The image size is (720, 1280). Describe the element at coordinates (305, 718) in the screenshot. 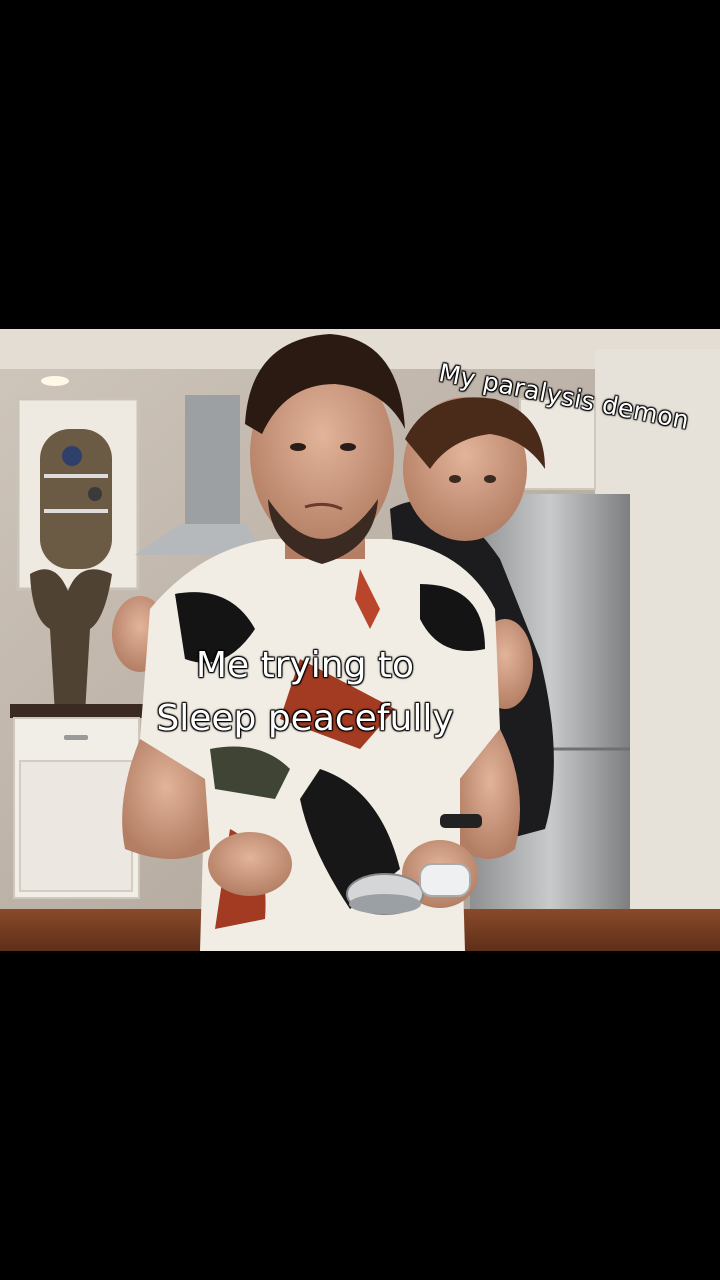

I see `center-caption-line-2: Sleep peacefully` at that location.